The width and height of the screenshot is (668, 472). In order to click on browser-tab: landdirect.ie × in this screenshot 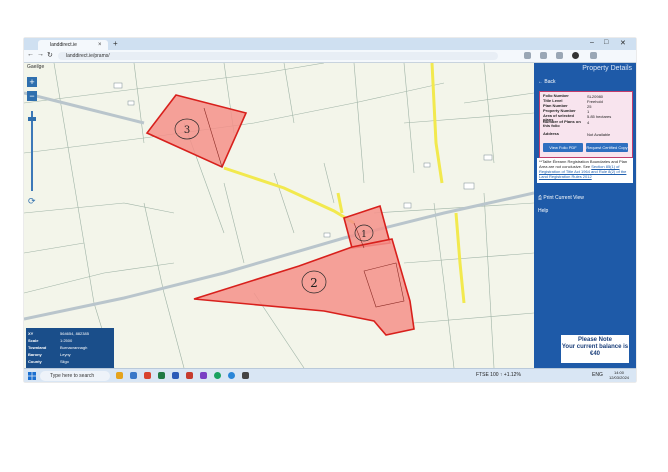, I will do `click(73, 45)`.